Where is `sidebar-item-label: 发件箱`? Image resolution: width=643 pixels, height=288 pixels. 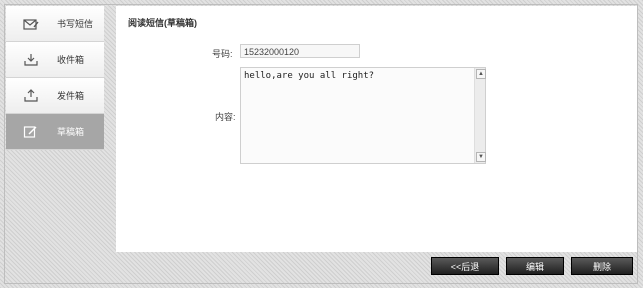
sidebar-item-label: 发件箱 is located at coordinates (71, 96).